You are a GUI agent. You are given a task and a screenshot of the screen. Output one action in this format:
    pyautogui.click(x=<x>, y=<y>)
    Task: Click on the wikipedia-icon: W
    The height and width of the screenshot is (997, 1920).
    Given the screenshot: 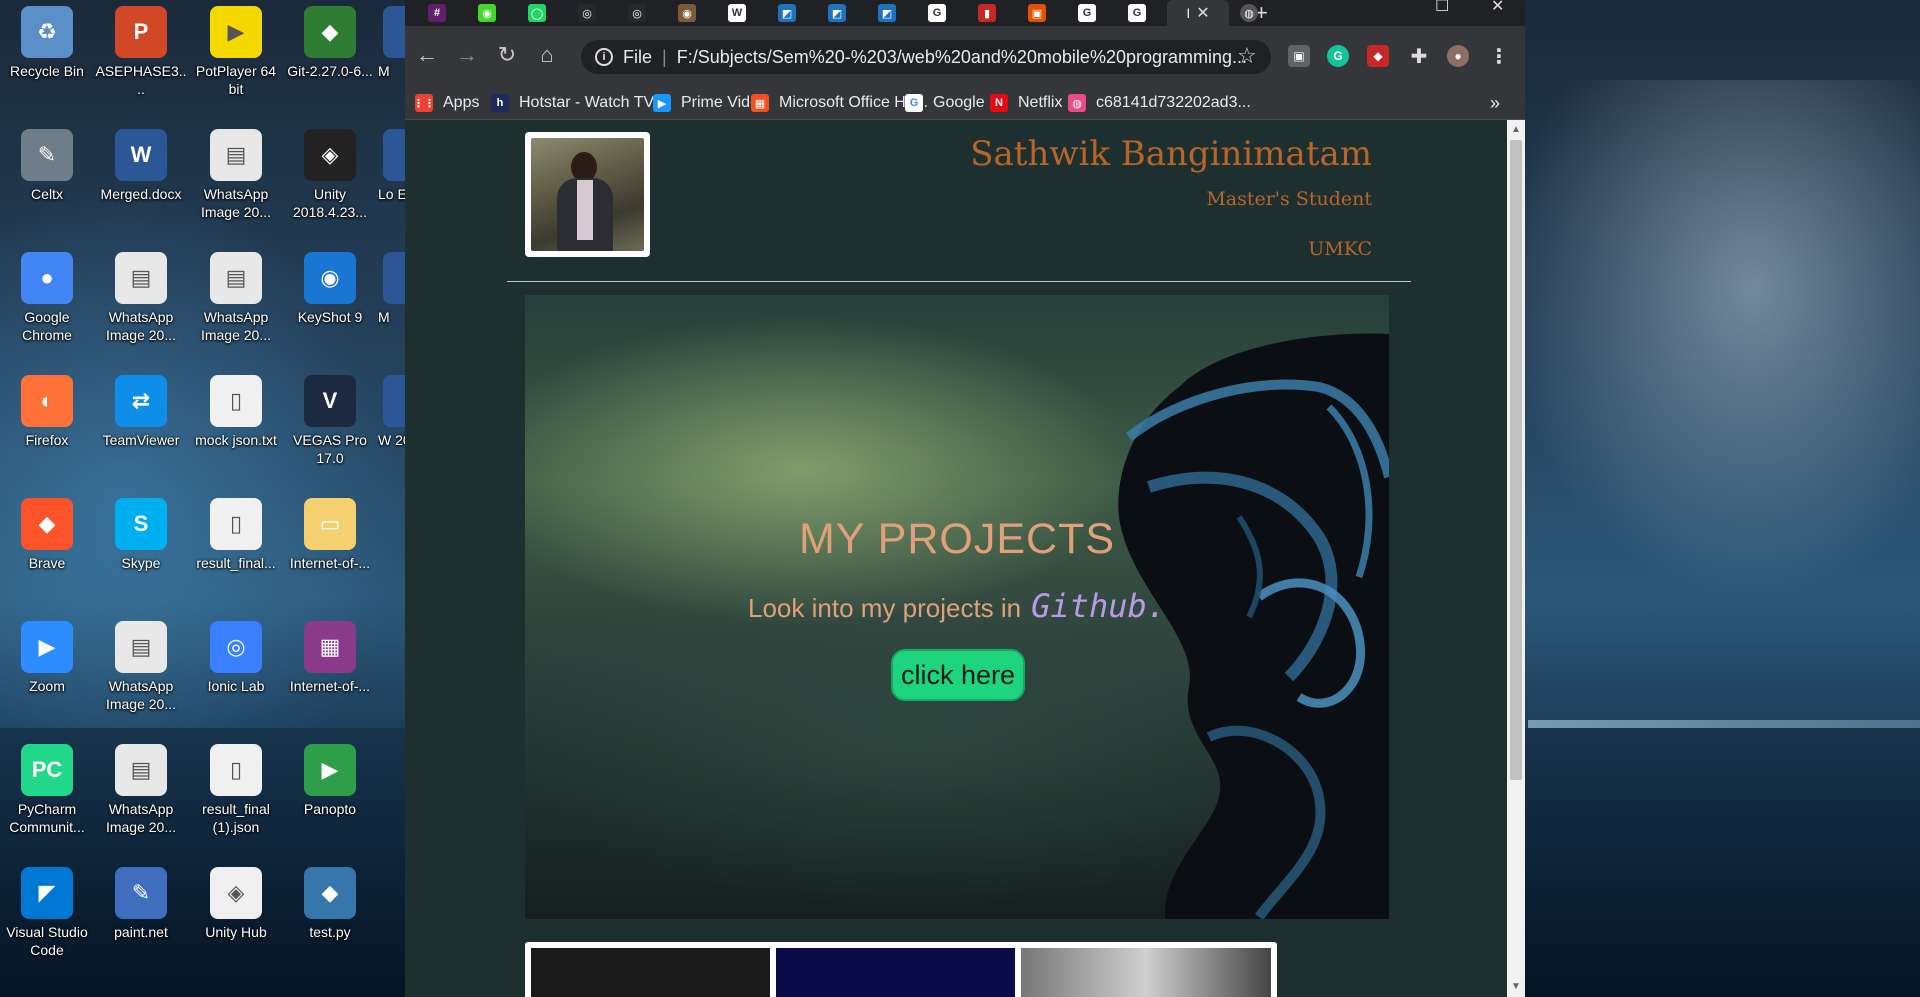 What is the action you would take?
    pyautogui.click(x=737, y=13)
    